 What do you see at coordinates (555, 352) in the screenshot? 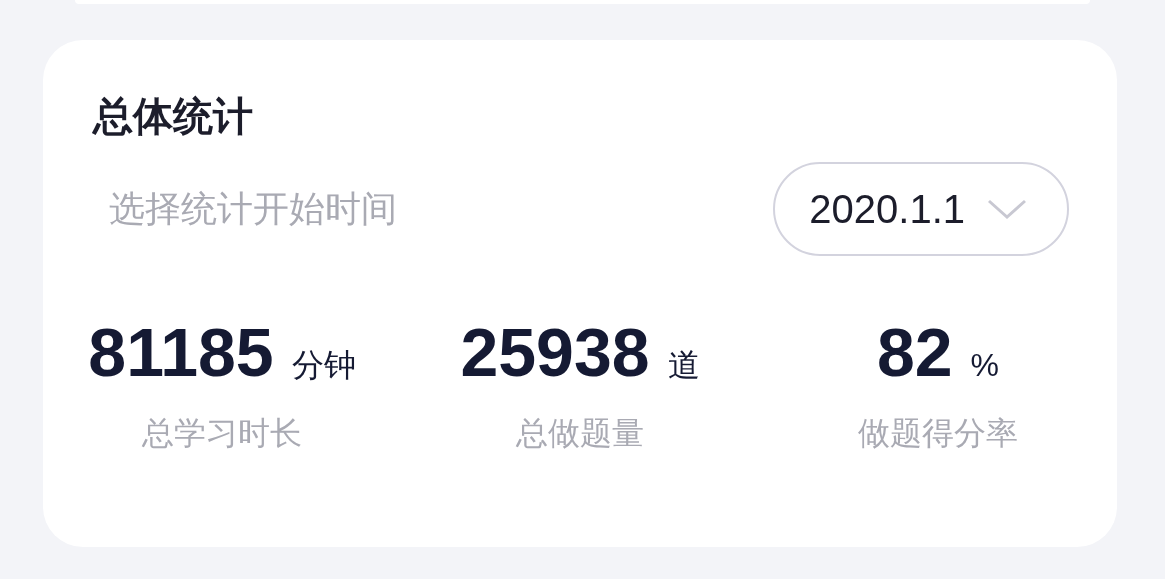
I see `stat-value: 25938` at bounding box center [555, 352].